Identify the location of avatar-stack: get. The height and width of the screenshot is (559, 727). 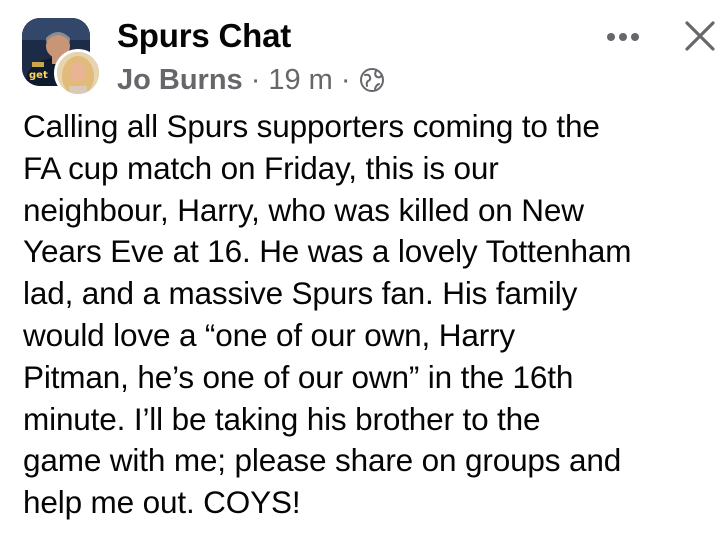
(63, 59).